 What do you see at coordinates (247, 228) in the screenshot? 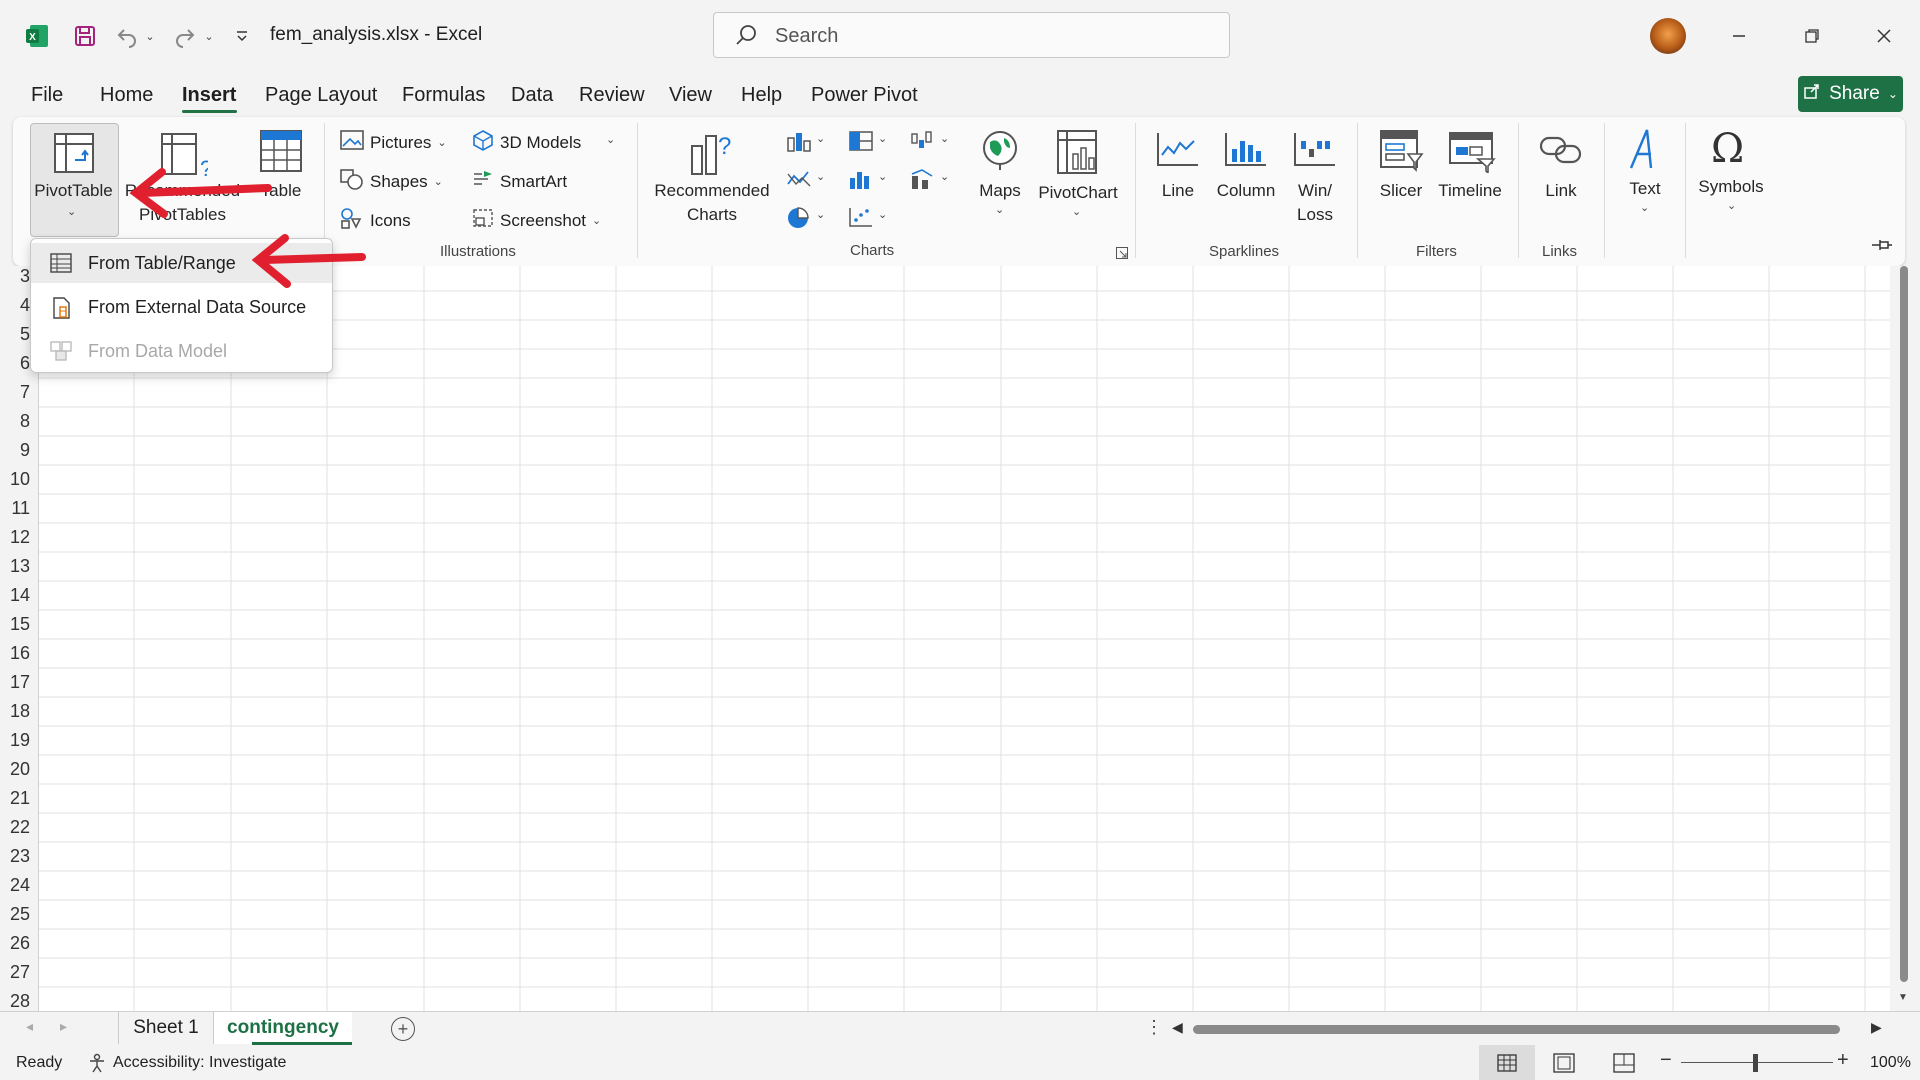
I see `annotation-arrows` at bounding box center [247, 228].